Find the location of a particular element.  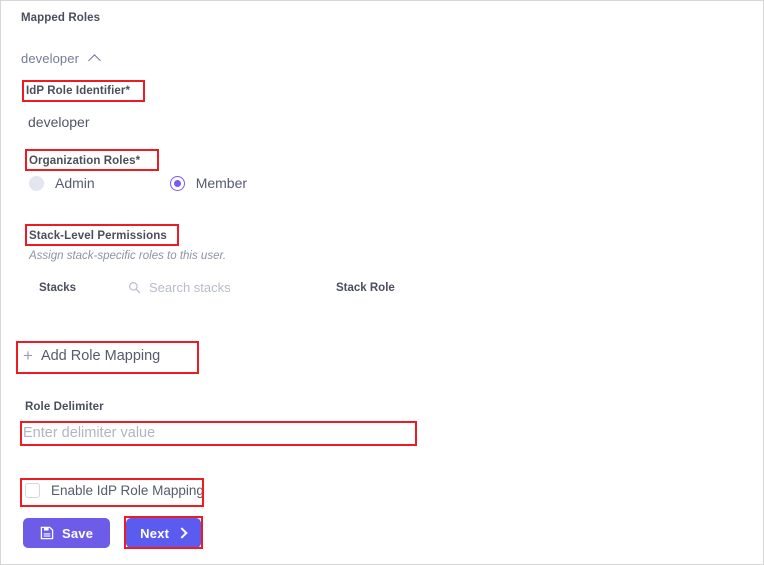

enable-idp-role-mapping-label: Enable IdP Role Mapping is located at coordinates (127, 490).